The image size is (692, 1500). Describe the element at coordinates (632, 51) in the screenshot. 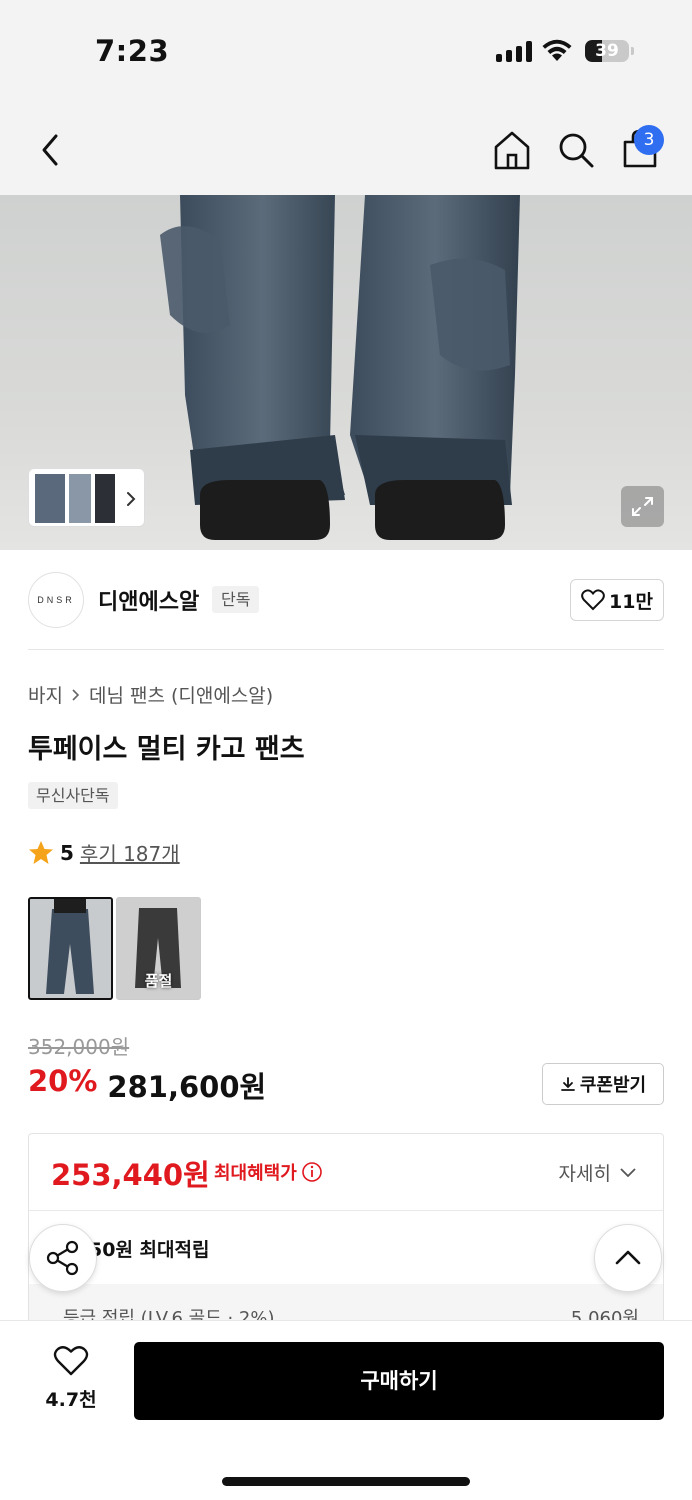

I see `battery-cap` at that location.